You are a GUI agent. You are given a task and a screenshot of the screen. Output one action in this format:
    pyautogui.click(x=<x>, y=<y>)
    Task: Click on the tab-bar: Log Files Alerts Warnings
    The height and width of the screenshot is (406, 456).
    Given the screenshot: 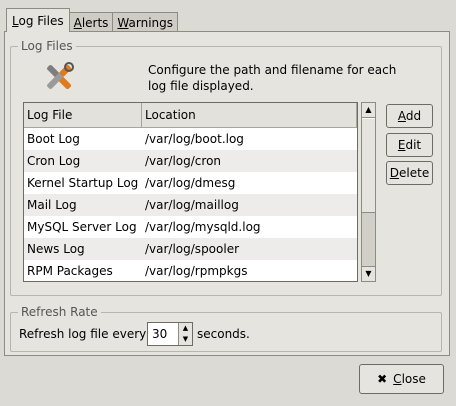 What is the action you would take?
    pyautogui.click(x=92, y=20)
    